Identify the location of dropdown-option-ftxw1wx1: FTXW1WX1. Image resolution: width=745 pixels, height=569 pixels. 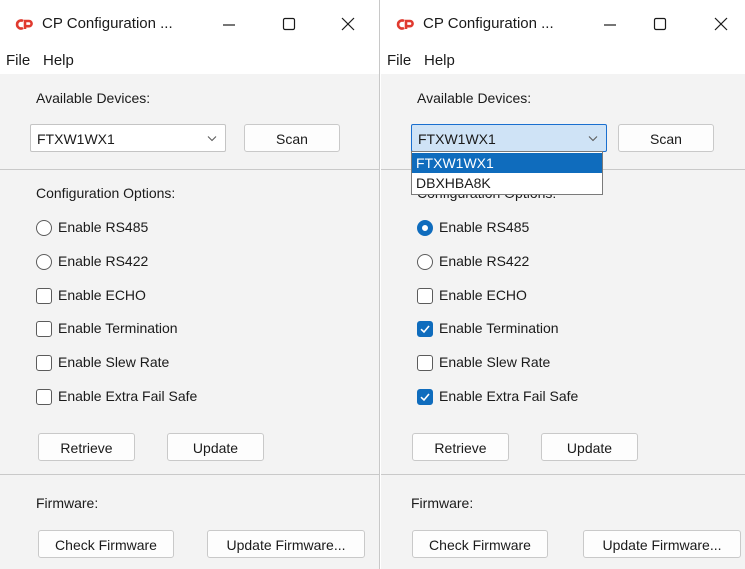
(507, 163).